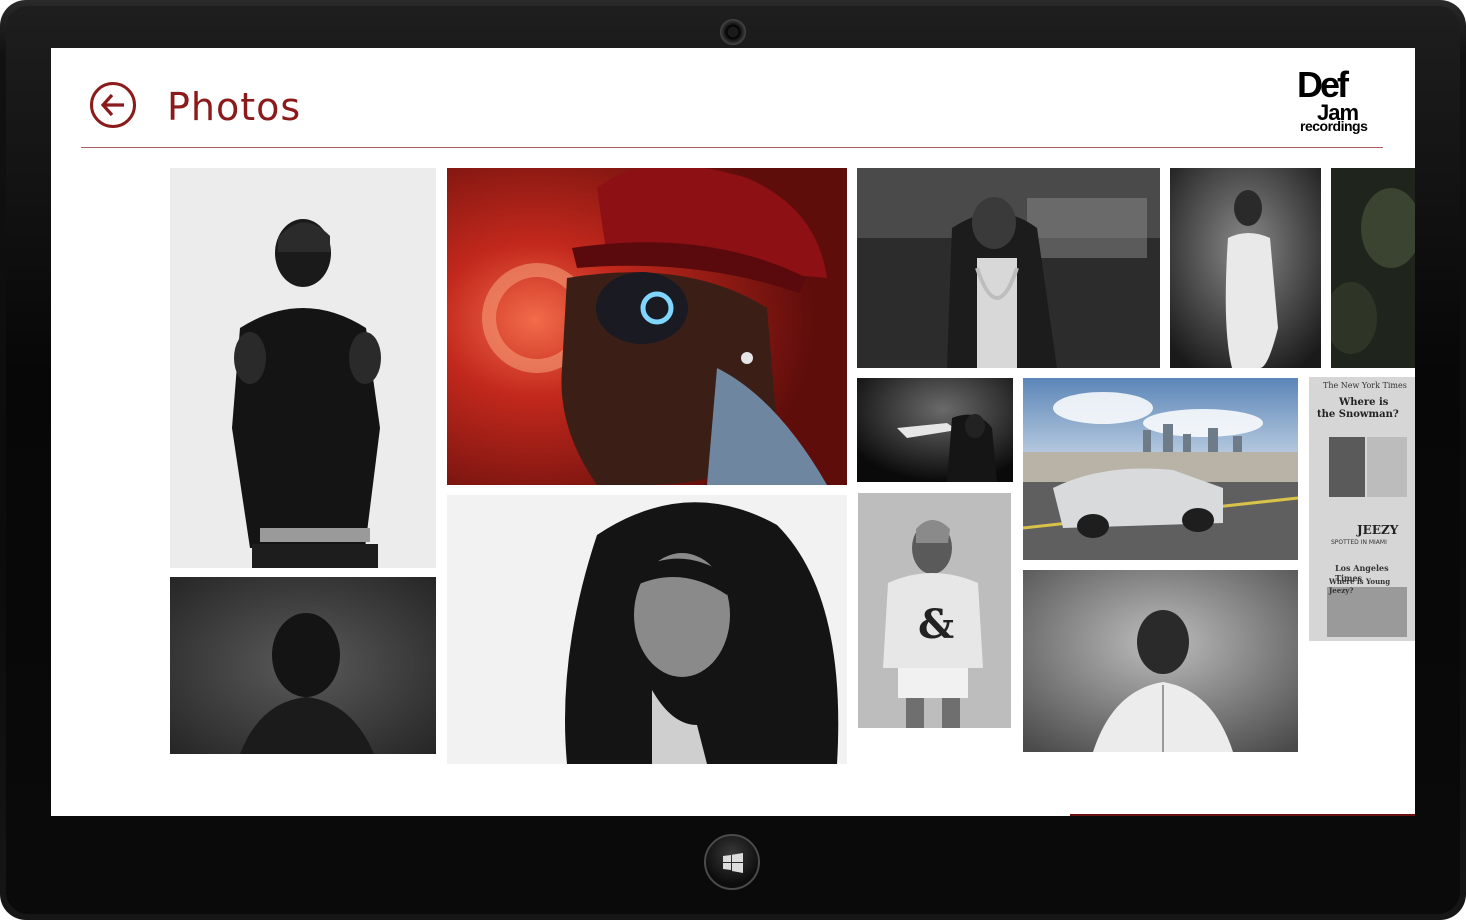 The image size is (1466, 920). I want to click on def-jam-logo: Def Jam recordings, so click(1342, 101).